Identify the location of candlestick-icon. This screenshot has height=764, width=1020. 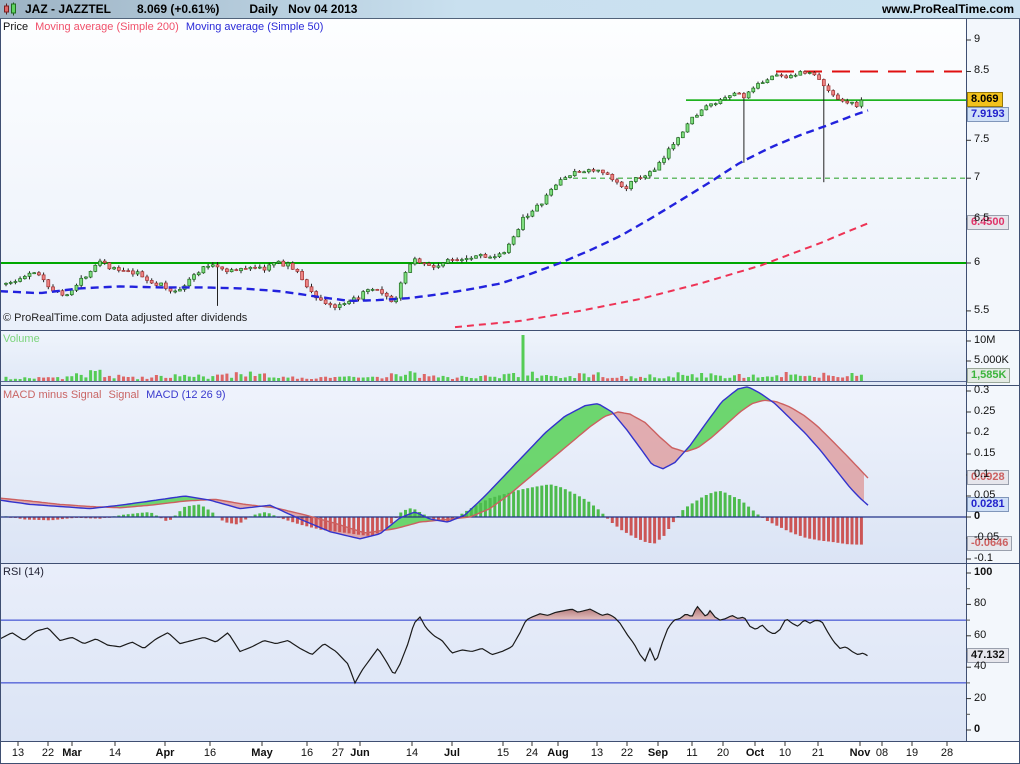
(11, 9).